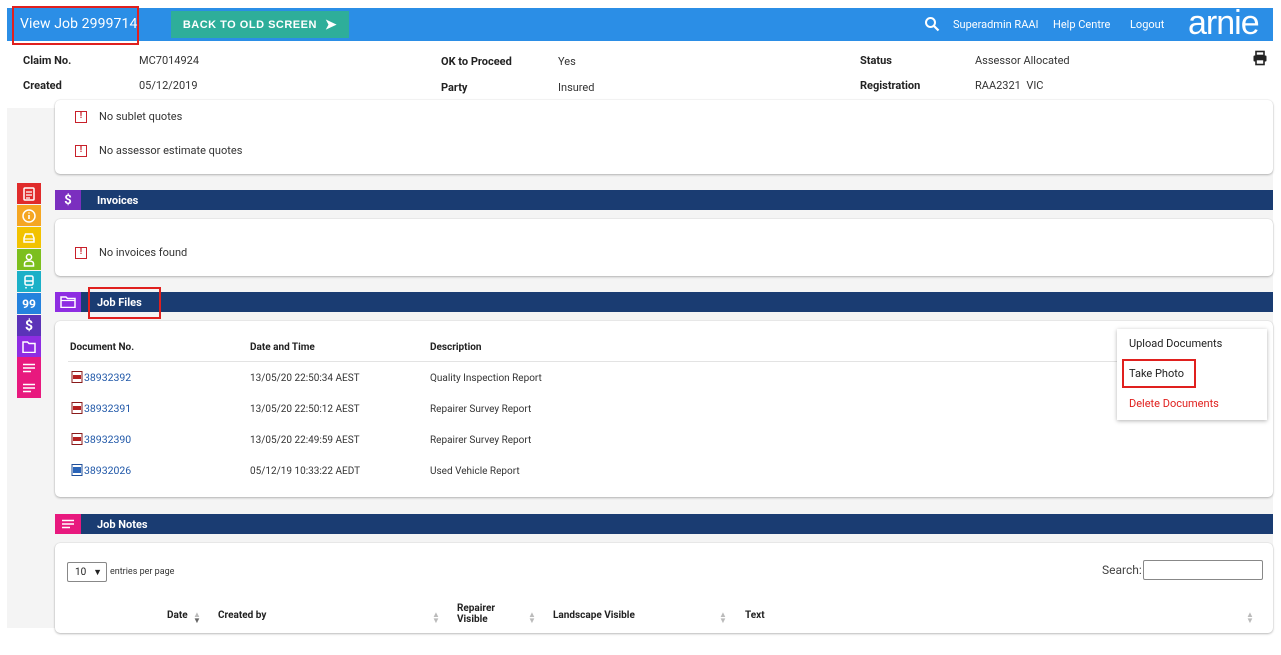 The width and height of the screenshot is (1281, 655). What do you see at coordinates (282, 347) in the screenshot?
I see `column-date-time: Date and Time` at bounding box center [282, 347].